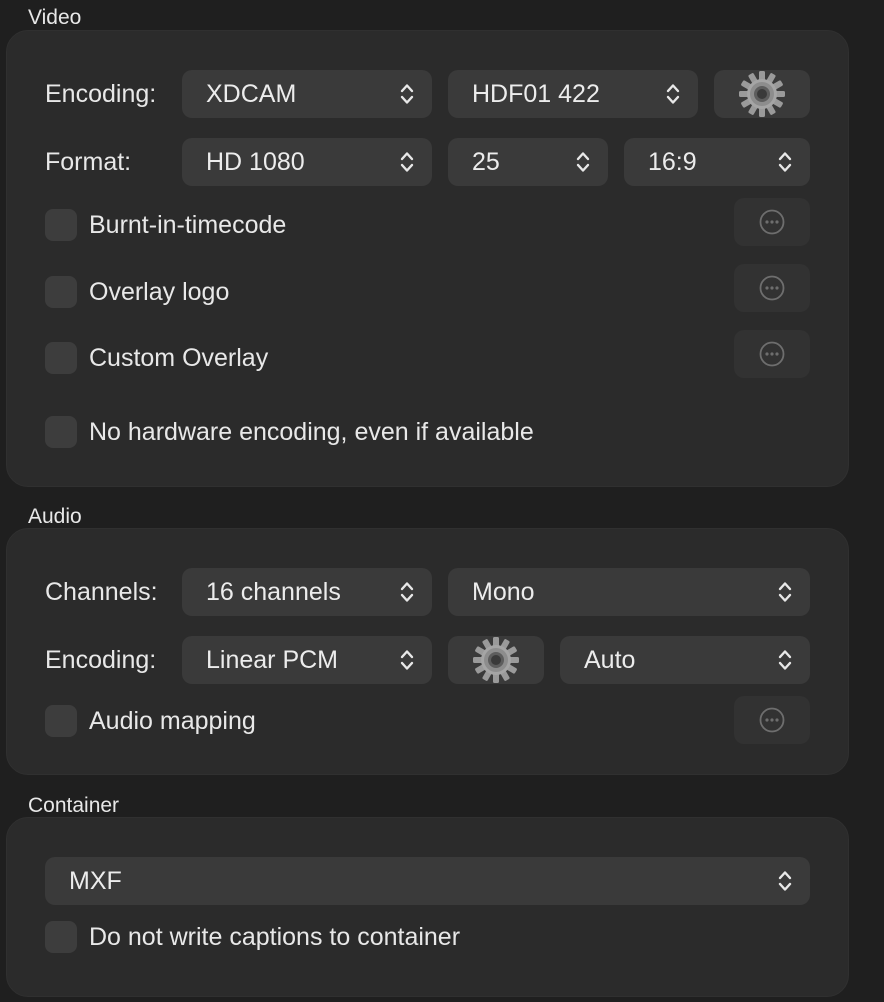  What do you see at coordinates (55, 17) in the screenshot?
I see `video-section-title: Video` at bounding box center [55, 17].